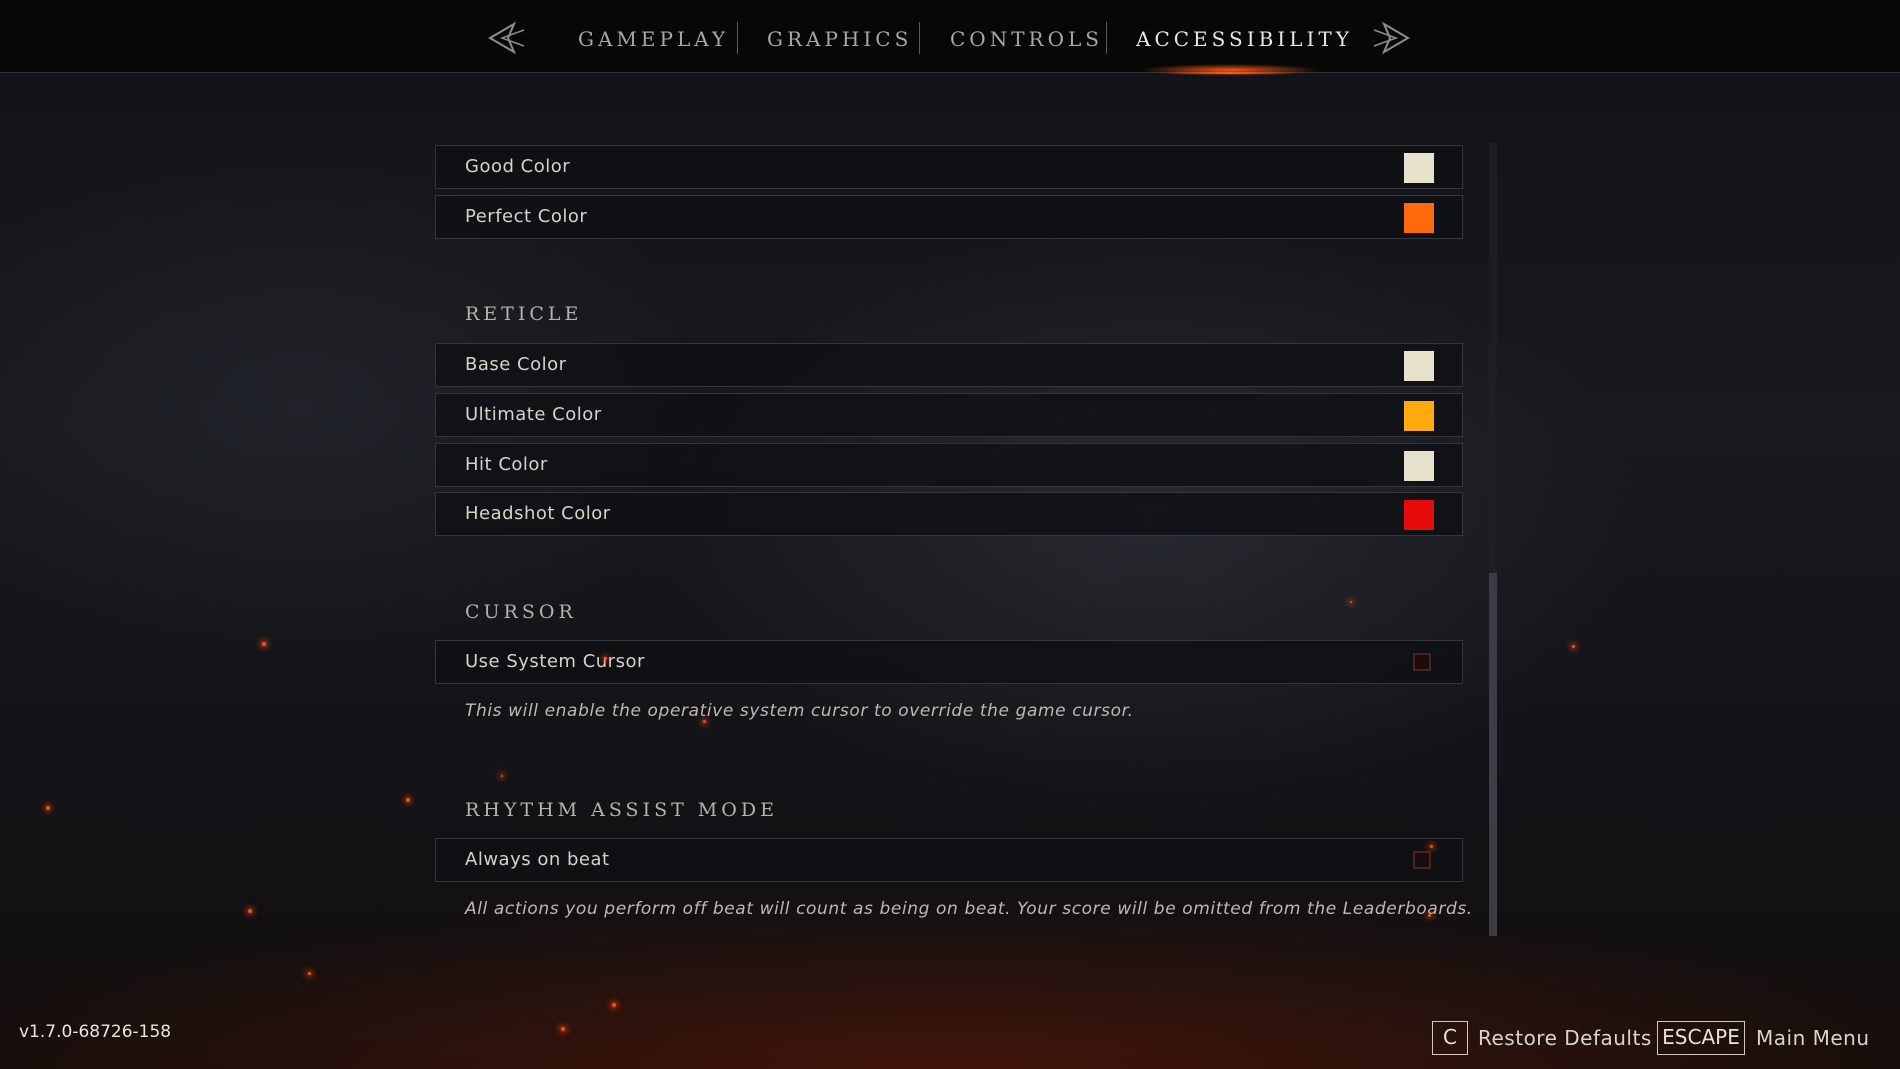  I want to click on active-tab-indicator, so click(1230, 73).